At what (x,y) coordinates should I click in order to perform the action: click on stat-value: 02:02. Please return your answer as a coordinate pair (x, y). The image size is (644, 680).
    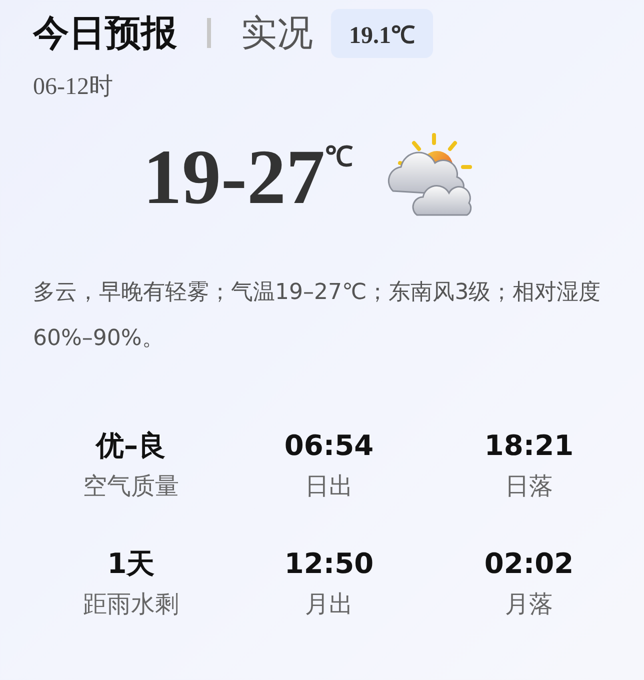
    Looking at the image, I should click on (529, 564).